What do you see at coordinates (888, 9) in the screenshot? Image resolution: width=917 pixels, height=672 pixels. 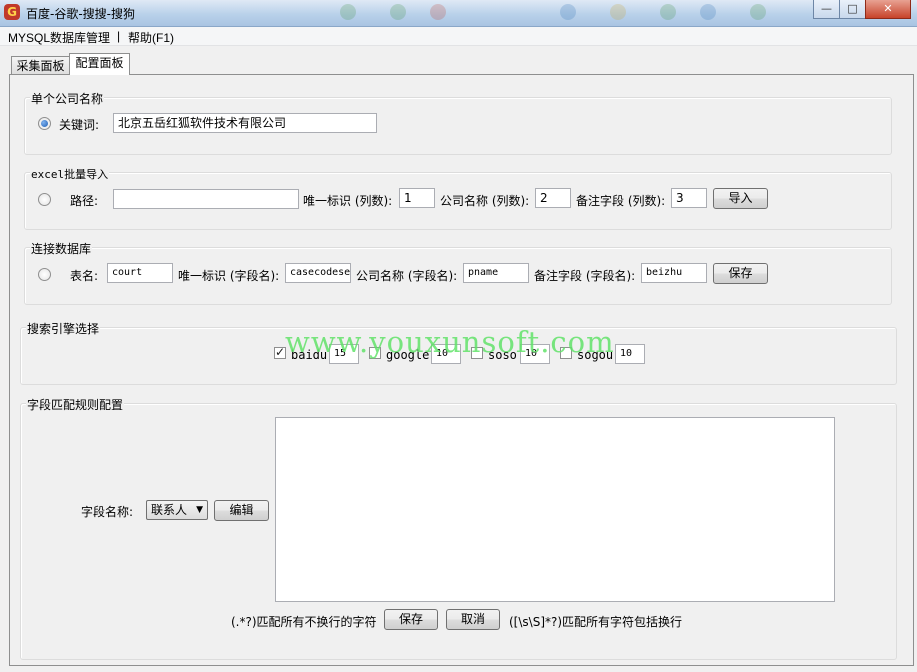 I see `close-button: ✕` at bounding box center [888, 9].